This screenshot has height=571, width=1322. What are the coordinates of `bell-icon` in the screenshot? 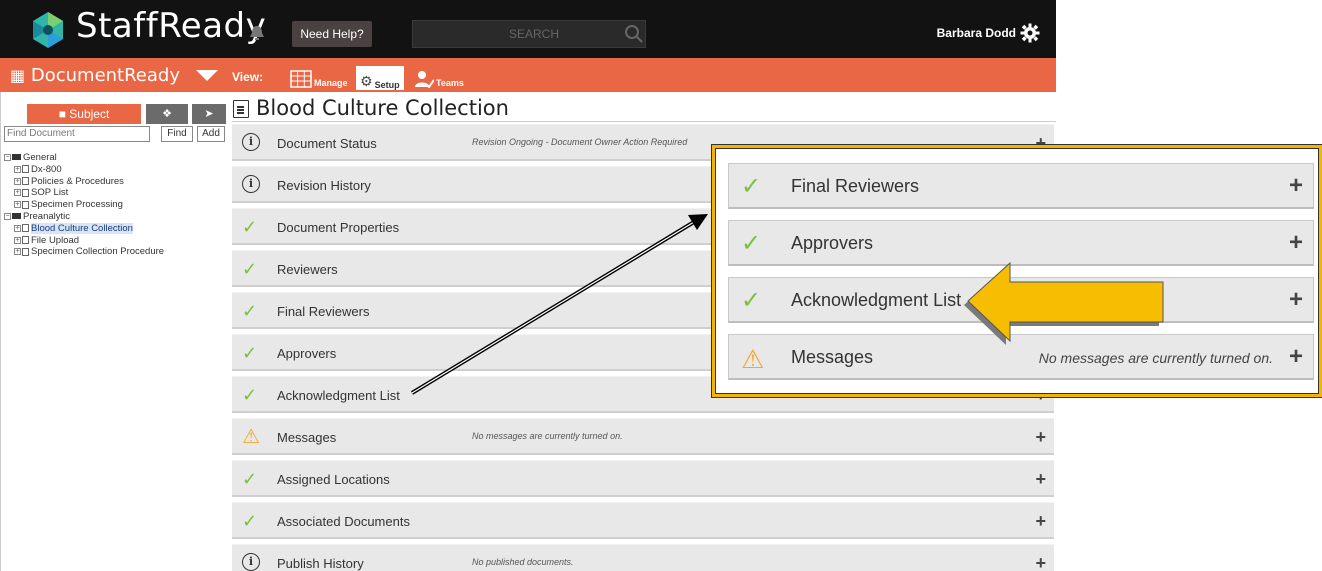 It's located at (257, 33).